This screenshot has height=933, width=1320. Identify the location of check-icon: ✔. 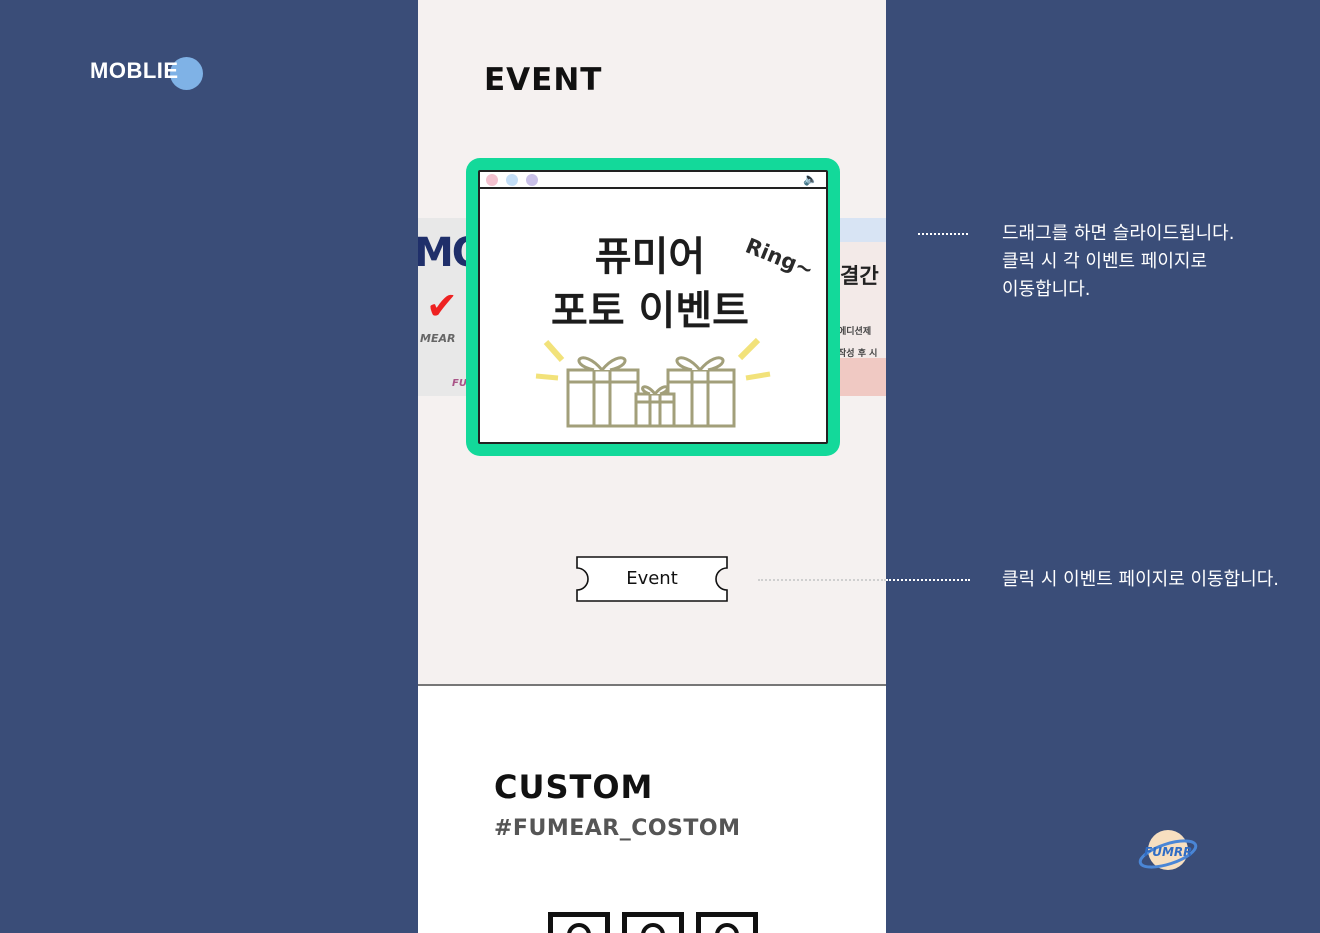
(442, 306).